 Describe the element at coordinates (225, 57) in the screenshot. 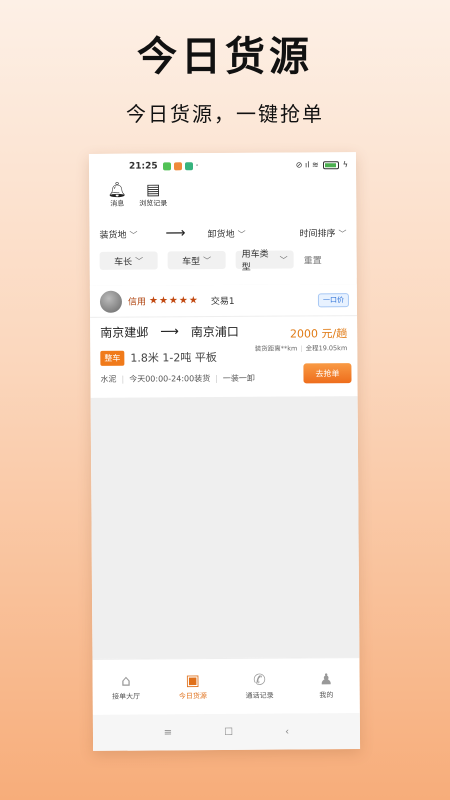

I see `promo-title: 今日货源` at that location.